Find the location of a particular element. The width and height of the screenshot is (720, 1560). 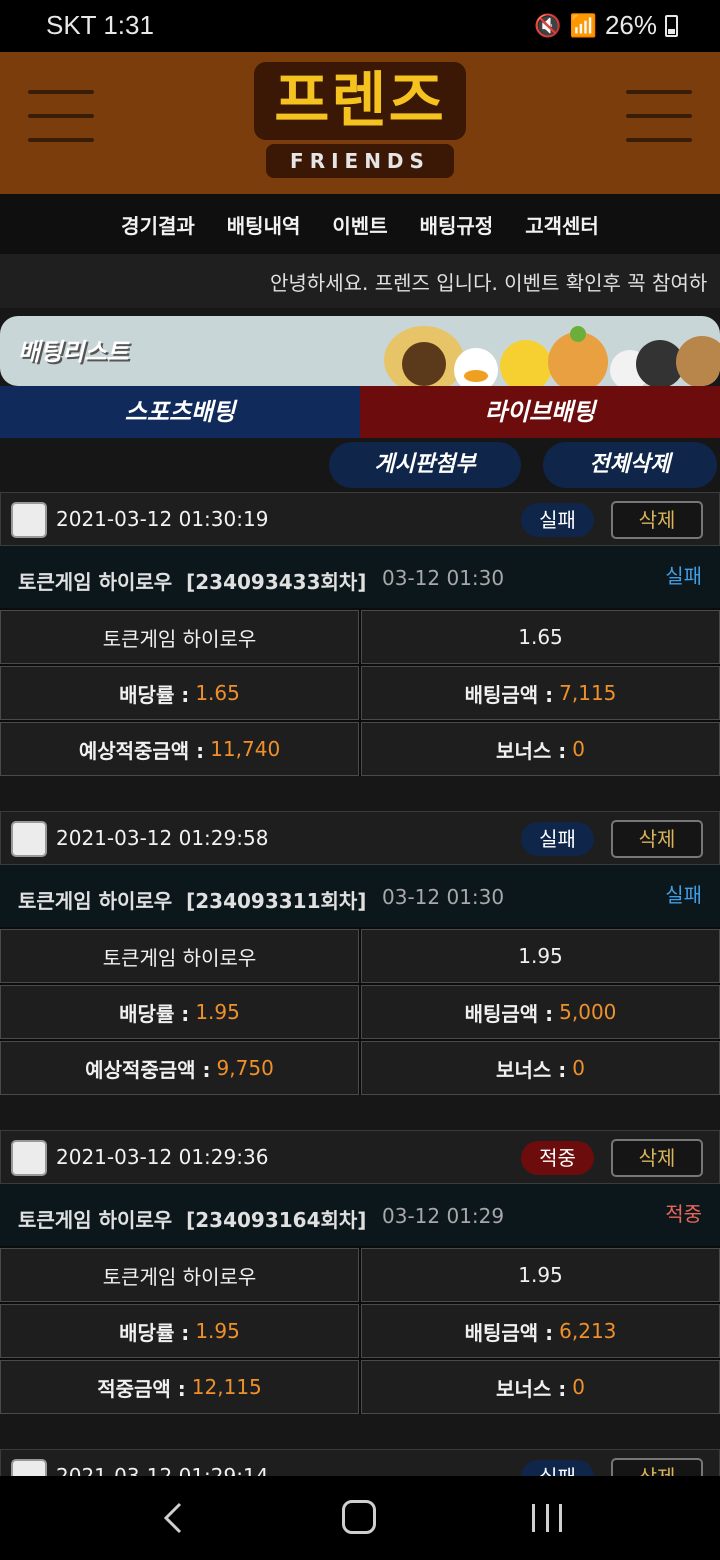

tab-live-betting: 라이브배팅 is located at coordinates (540, 412).